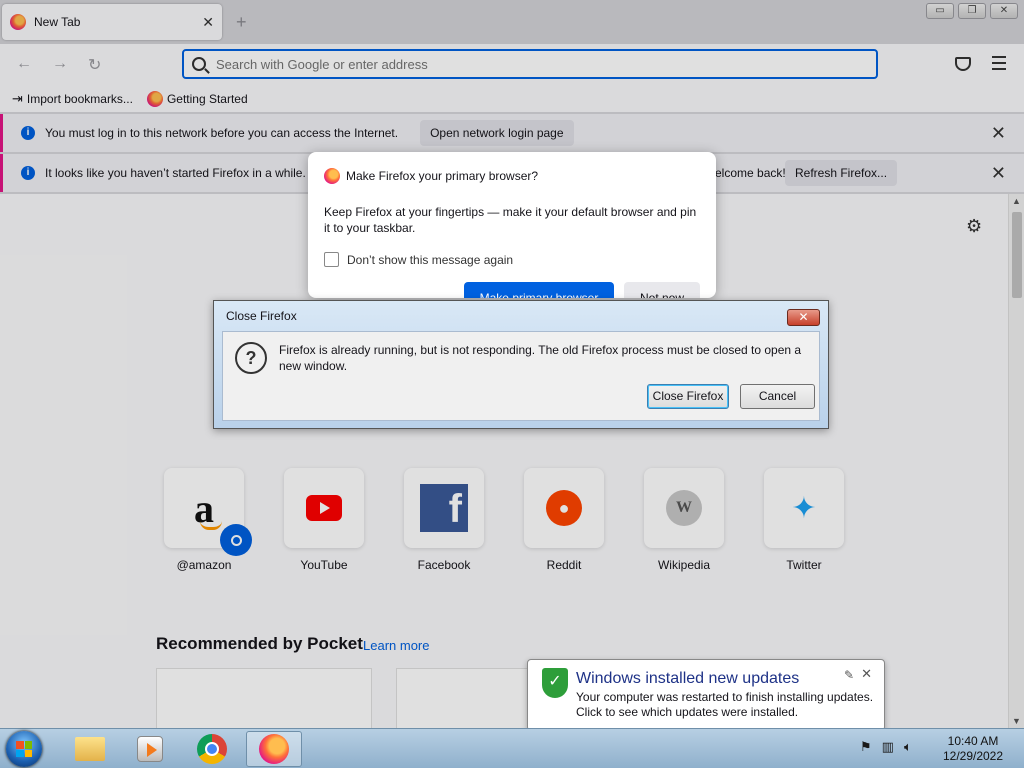 The height and width of the screenshot is (768, 1024). I want to click on start-button, so click(24, 749).